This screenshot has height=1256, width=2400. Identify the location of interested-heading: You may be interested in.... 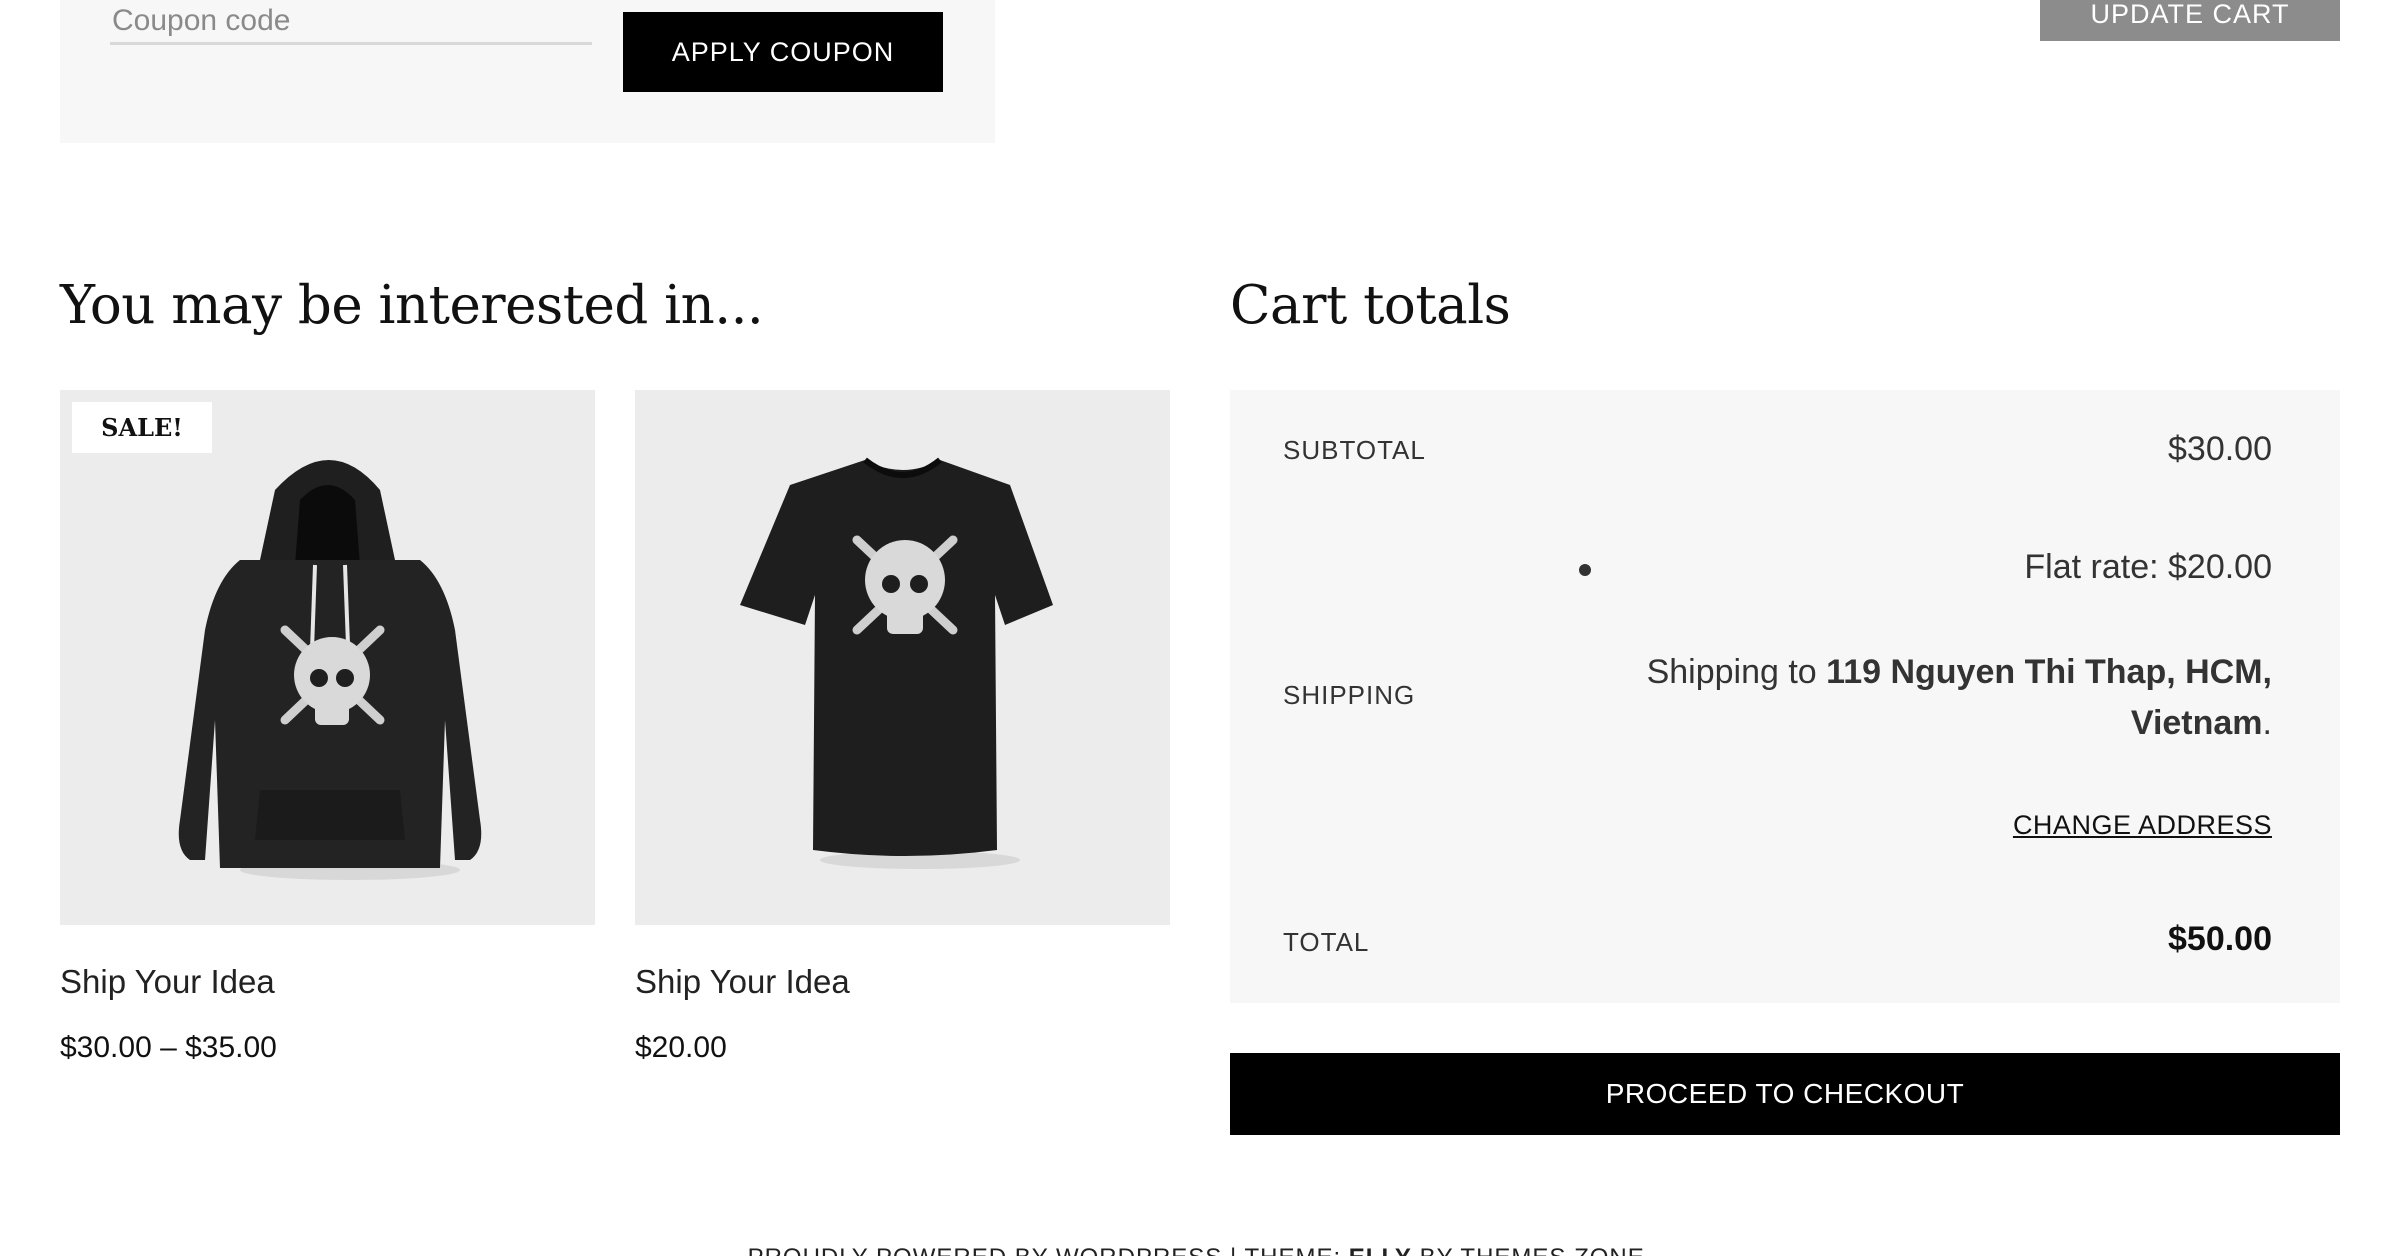
(412, 305).